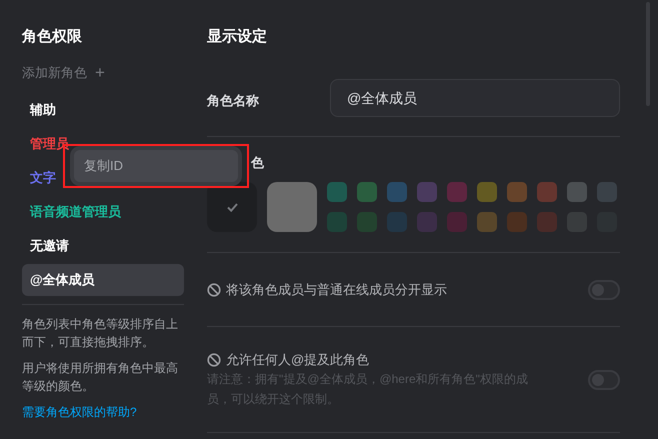 This screenshot has height=439, width=658. I want to click on default-color-swatch, so click(232, 207).